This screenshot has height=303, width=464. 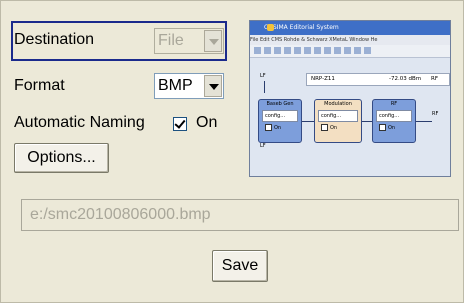 I want to click on preview-status-value: -72.03 dBm, so click(x=405, y=79).